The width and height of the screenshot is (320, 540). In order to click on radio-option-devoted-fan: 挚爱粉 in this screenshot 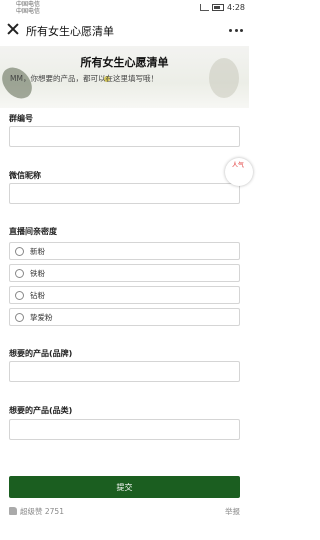, I will do `click(124, 317)`.